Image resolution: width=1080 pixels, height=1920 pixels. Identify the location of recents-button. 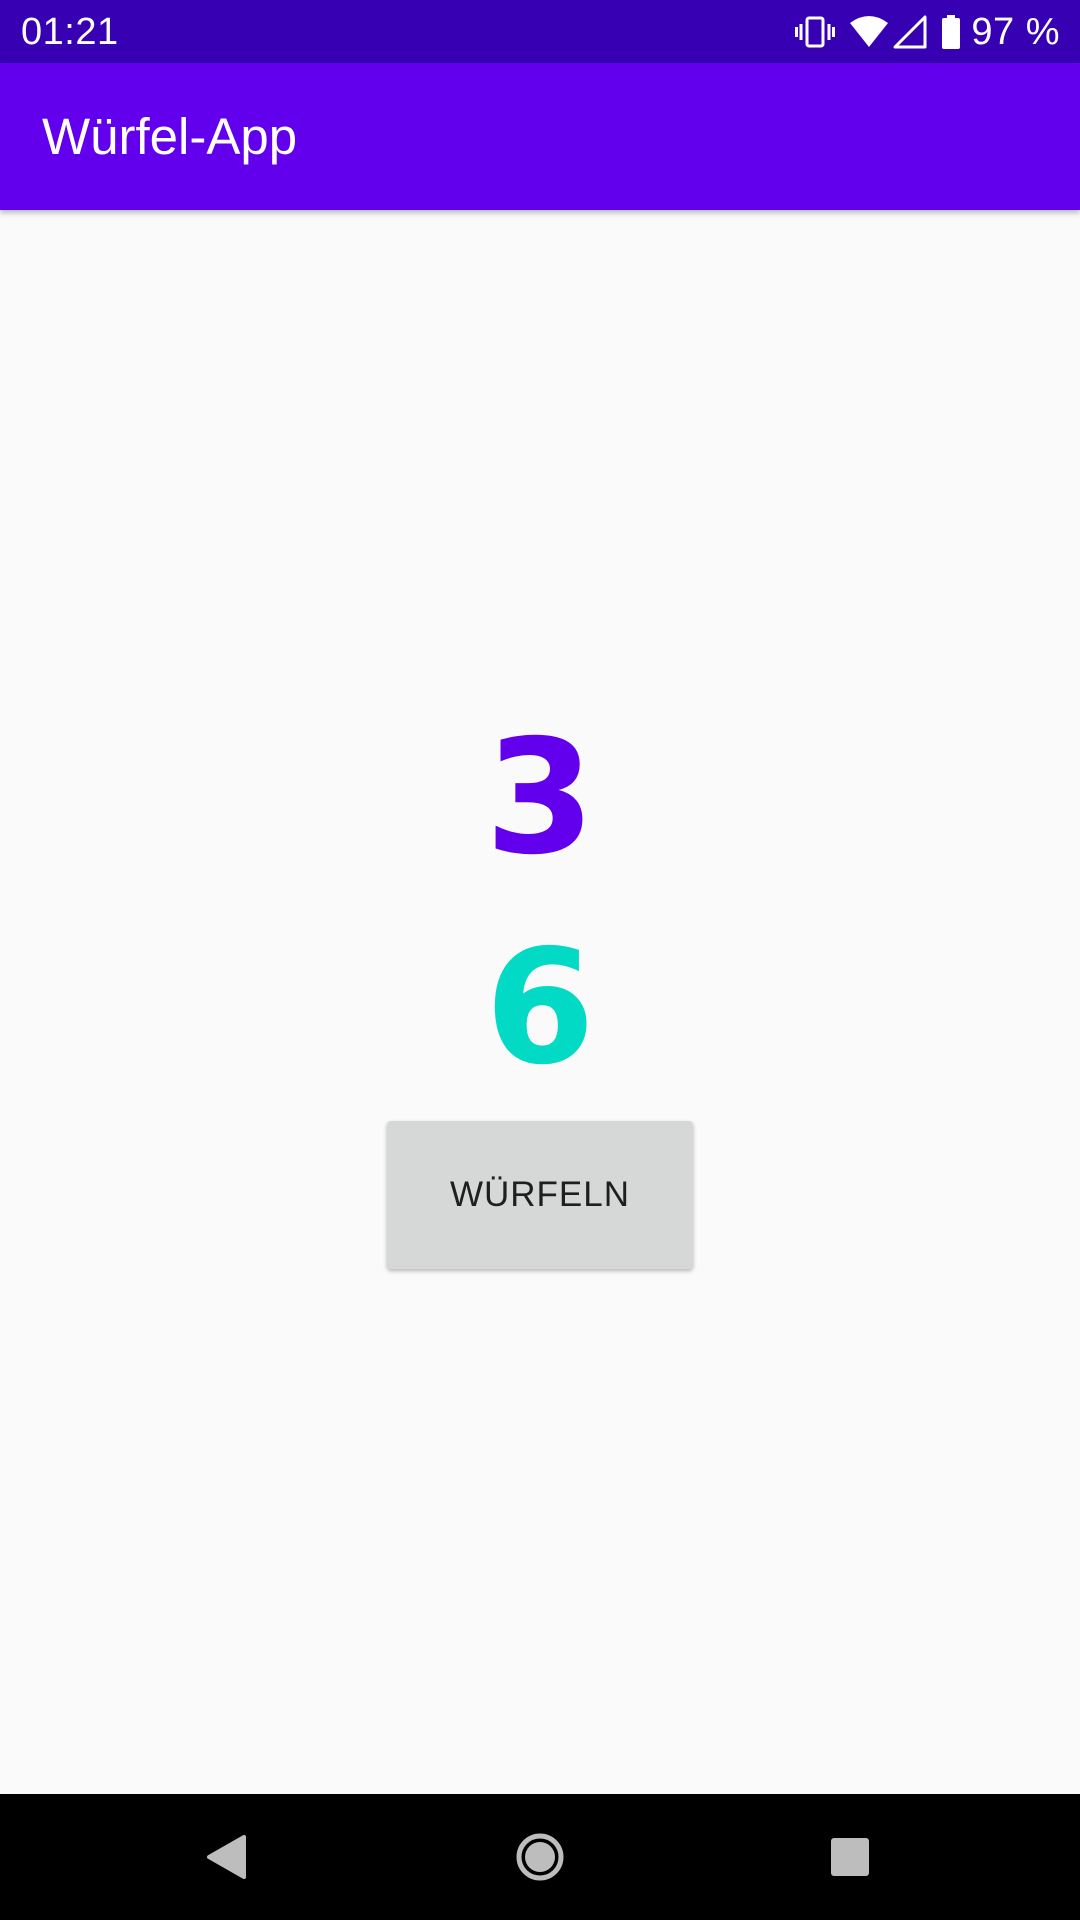
(850, 1857).